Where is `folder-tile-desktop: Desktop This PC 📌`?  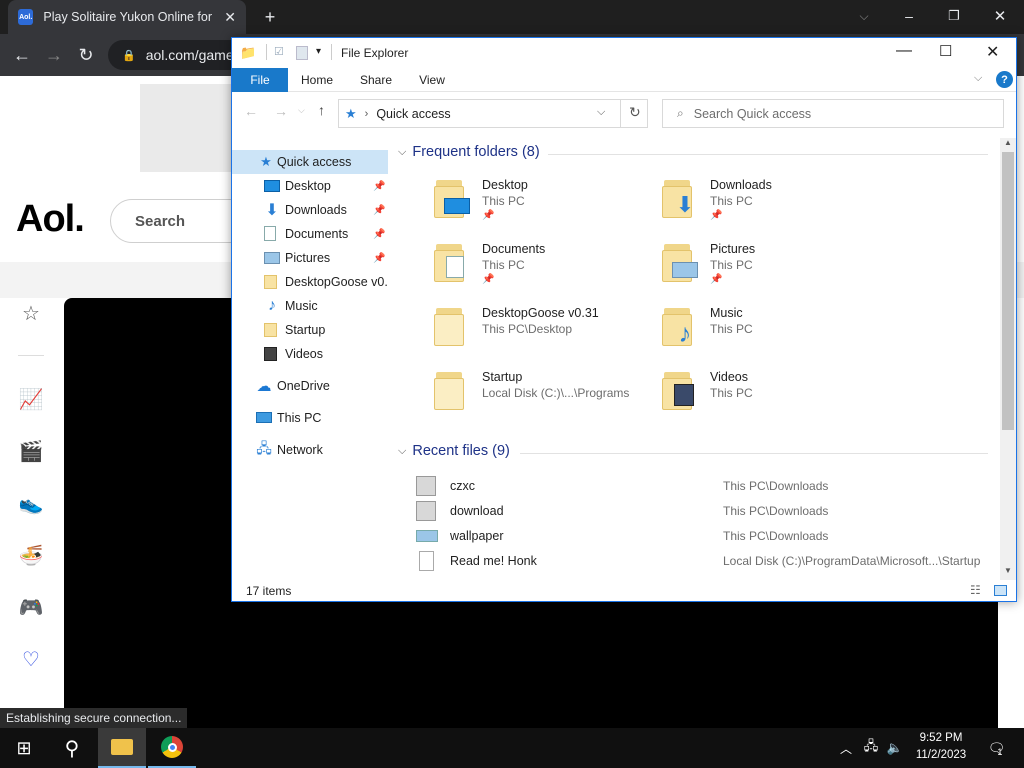
folder-tile-desktop: Desktop This PC 📌 is located at coordinates (544, 207).